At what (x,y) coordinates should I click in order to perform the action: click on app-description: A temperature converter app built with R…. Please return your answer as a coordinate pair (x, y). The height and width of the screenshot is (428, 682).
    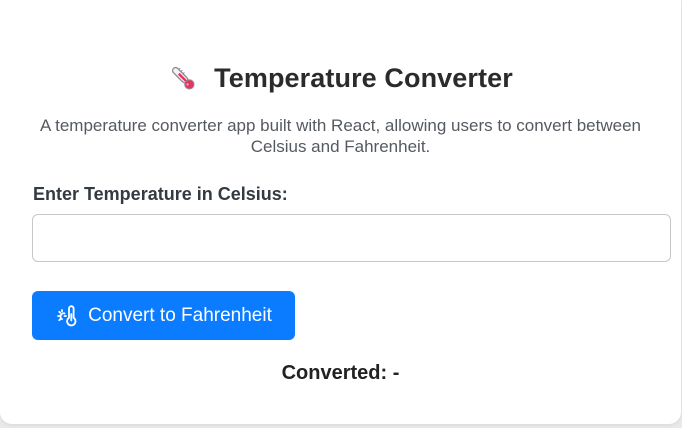
    Looking at the image, I should click on (340, 136).